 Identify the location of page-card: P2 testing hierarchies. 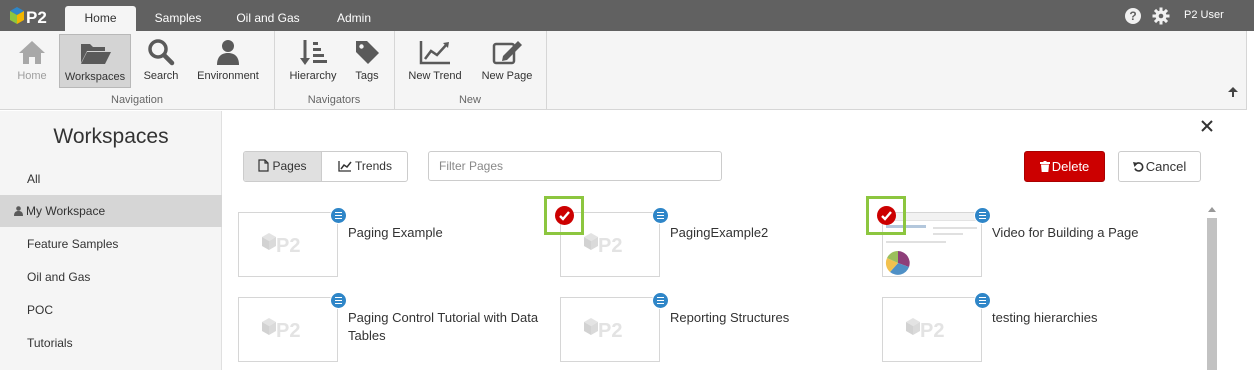
(1032, 329).